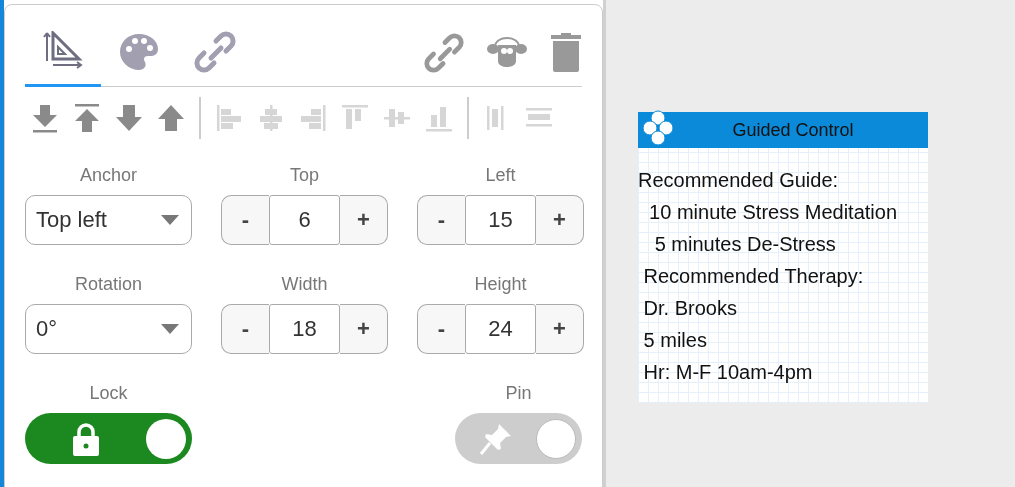 This screenshot has width=1015, height=487. Describe the element at coordinates (45, 118) in the screenshot. I see `send-to-back-icon` at that location.